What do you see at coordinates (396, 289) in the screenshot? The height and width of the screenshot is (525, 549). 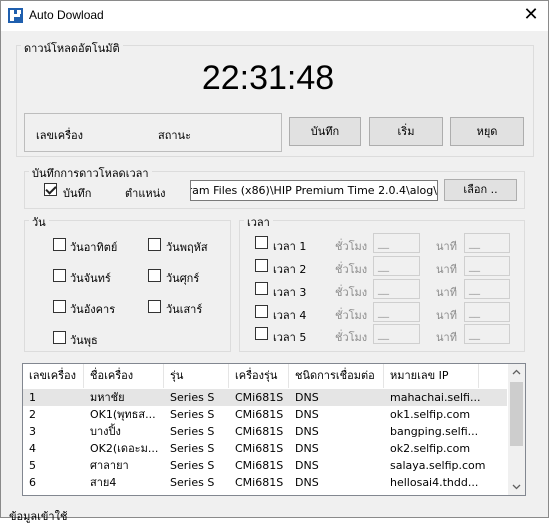 I see `time-3-hour-field: __` at bounding box center [396, 289].